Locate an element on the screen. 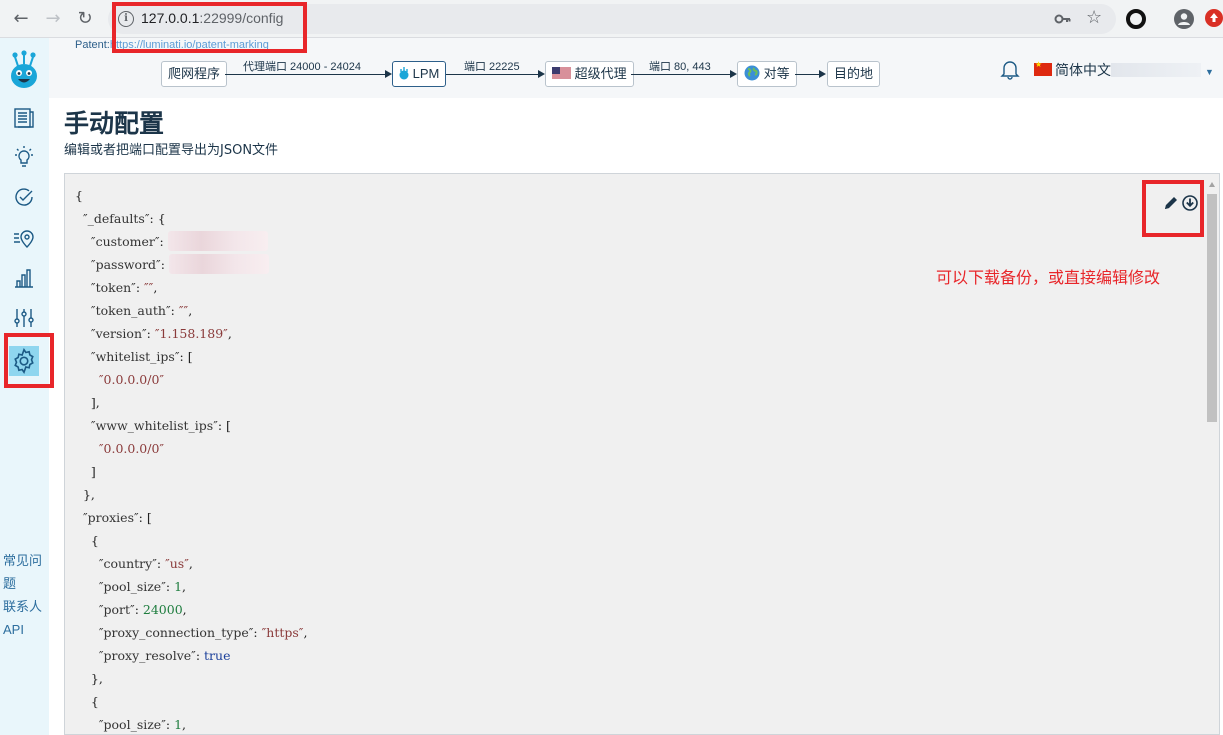 The height and width of the screenshot is (735, 1223). extension-icon is located at coordinates (1136, 19).